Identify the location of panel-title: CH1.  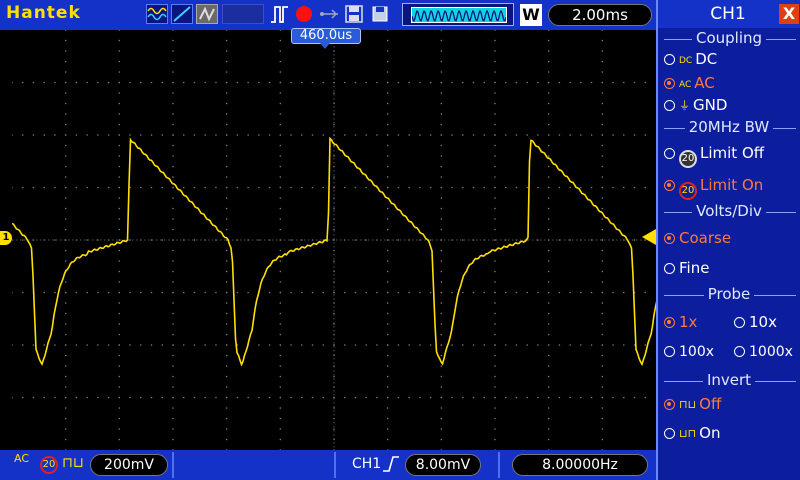
(728, 14).